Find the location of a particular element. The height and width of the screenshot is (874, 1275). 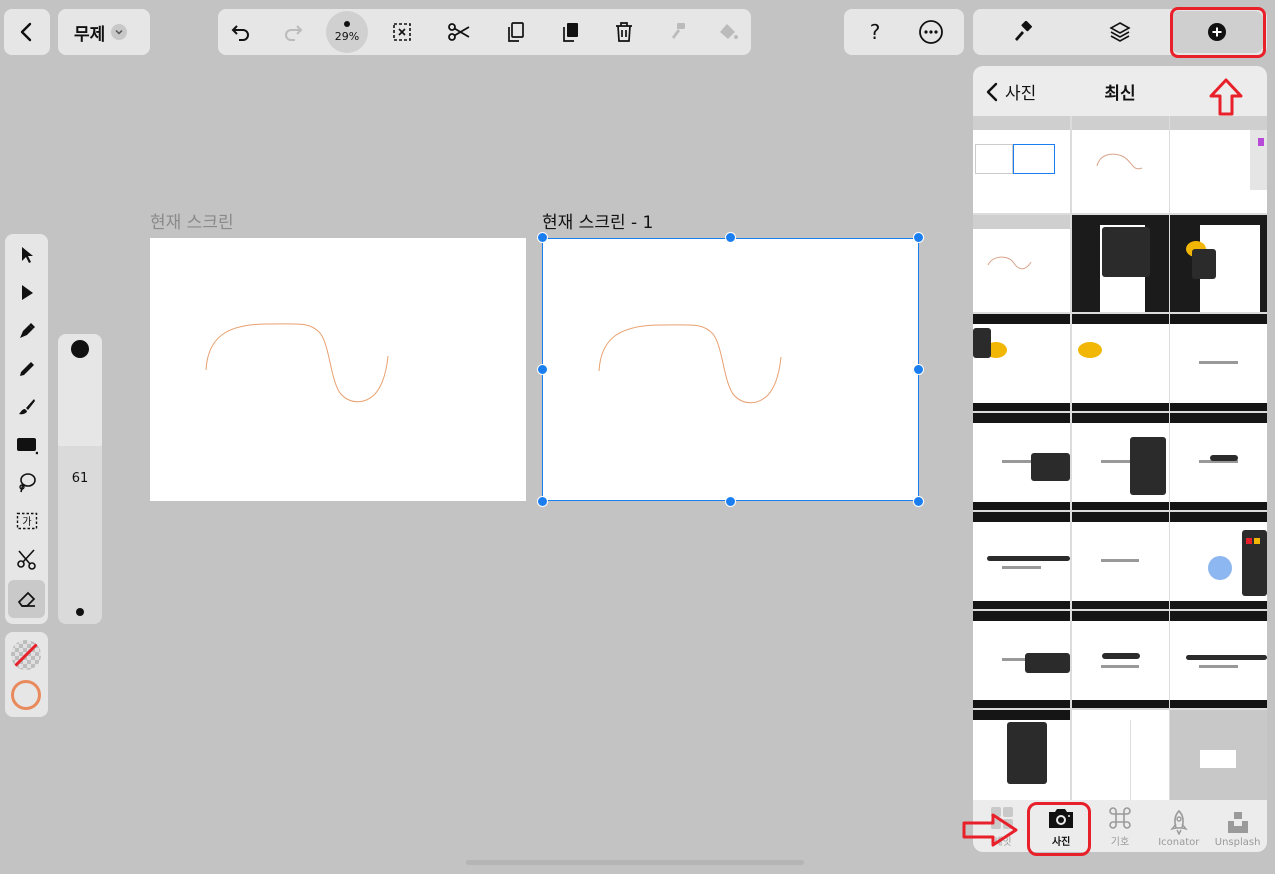

tool-pen is located at coordinates (26, 331).